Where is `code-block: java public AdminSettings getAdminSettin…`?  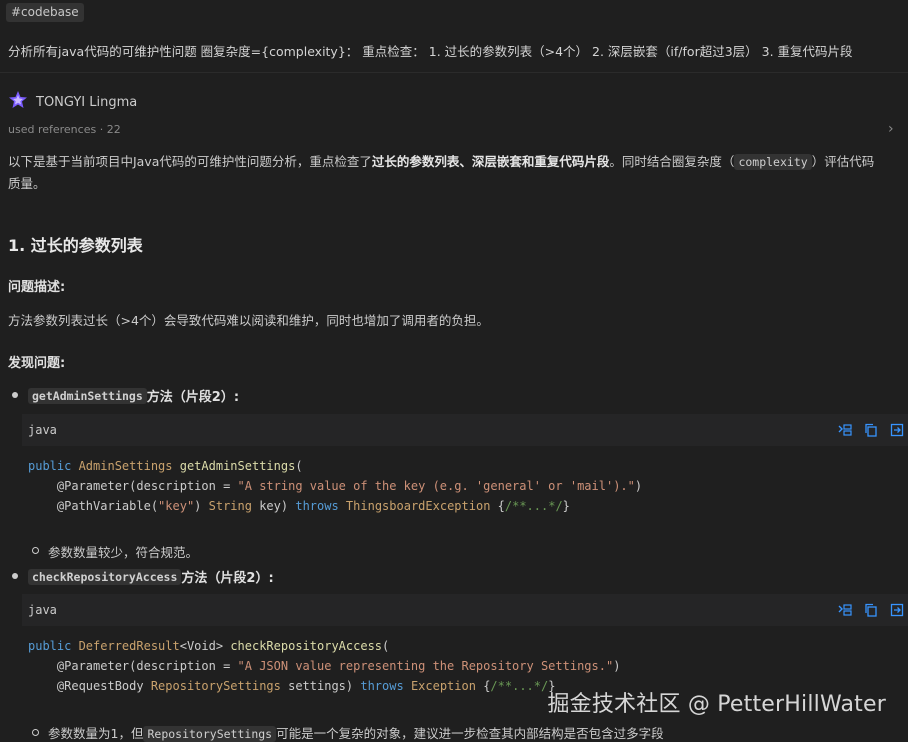
code-block: java public AdminSettings getAdminSettin… is located at coordinates (465, 465).